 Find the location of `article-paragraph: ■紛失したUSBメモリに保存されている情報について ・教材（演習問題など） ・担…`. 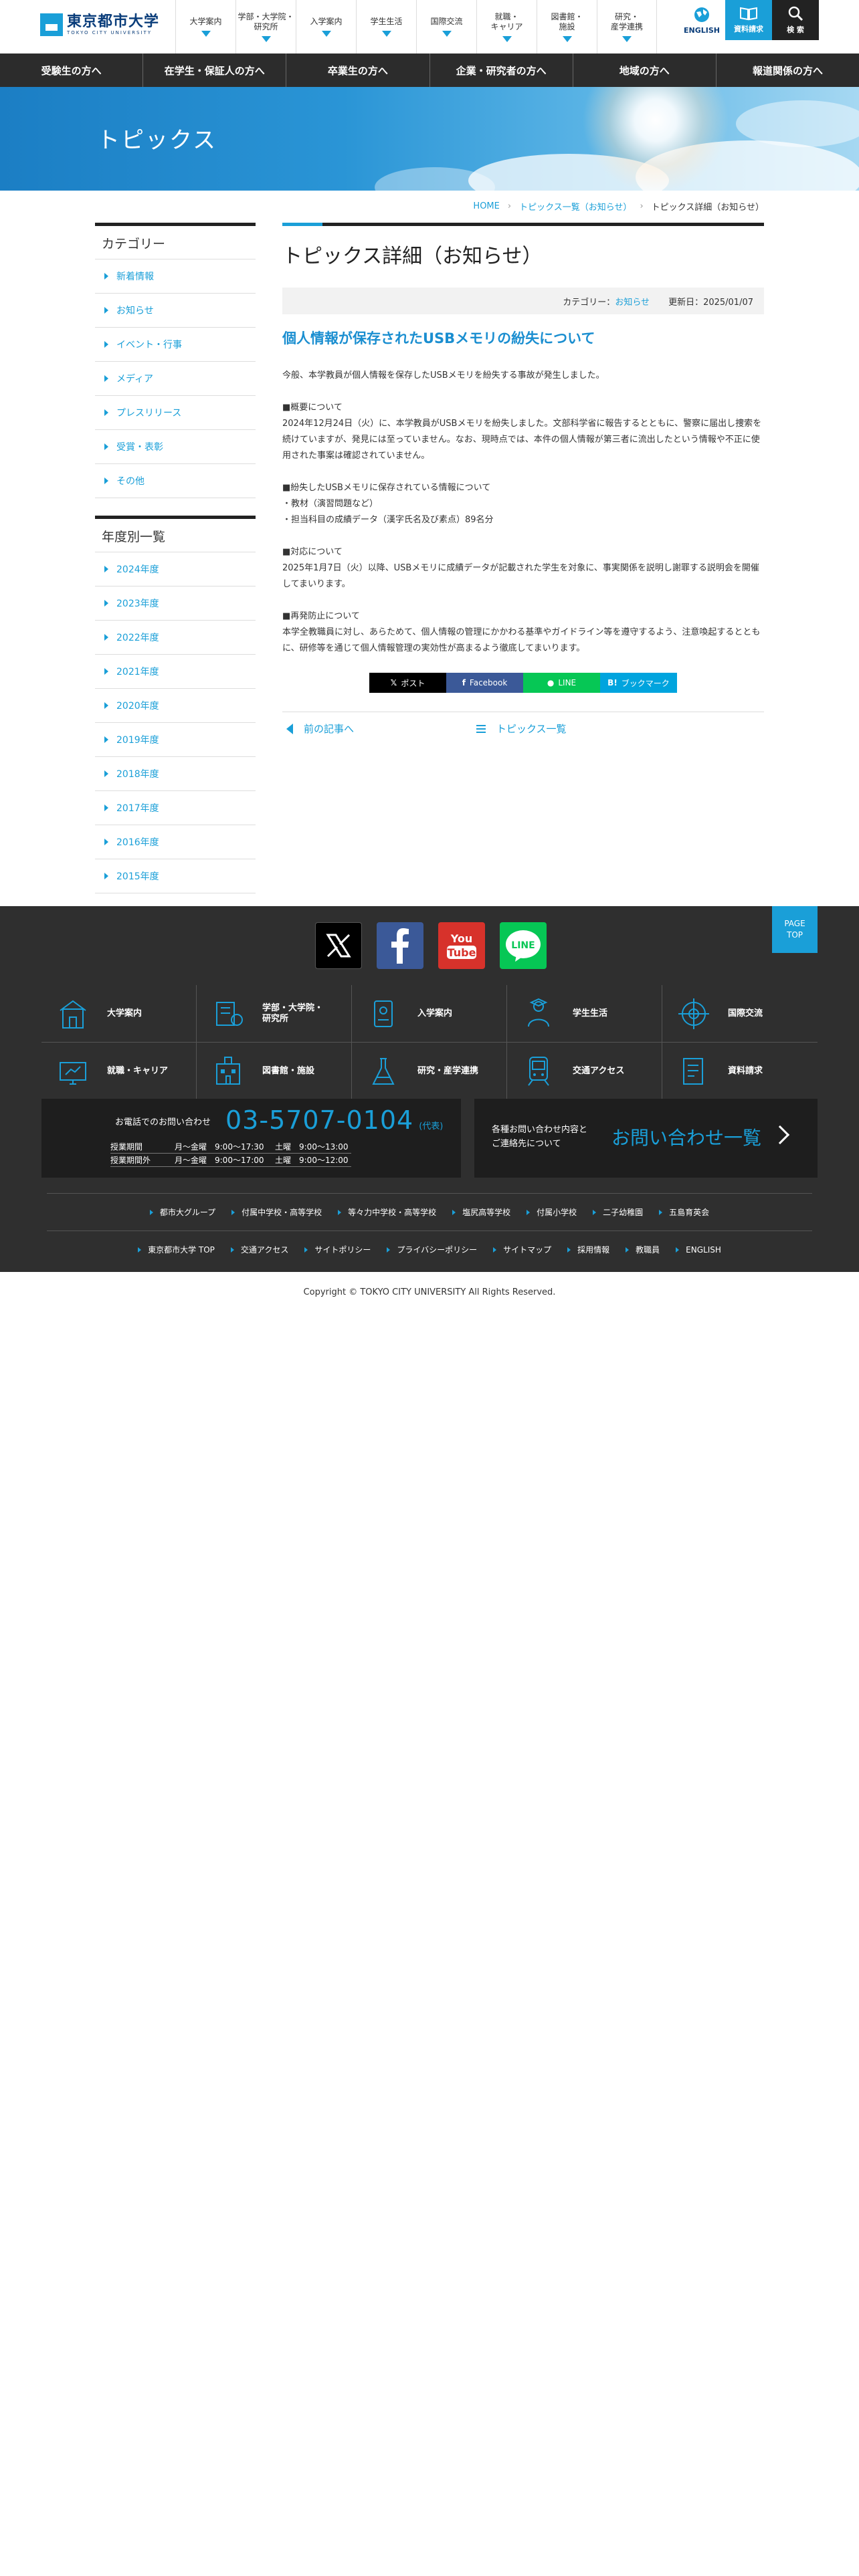

article-paragraph: ■紛失したUSBメモリに保存されている情報について ・教材（演習問題など） ・担… is located at coordinates (388, 504).